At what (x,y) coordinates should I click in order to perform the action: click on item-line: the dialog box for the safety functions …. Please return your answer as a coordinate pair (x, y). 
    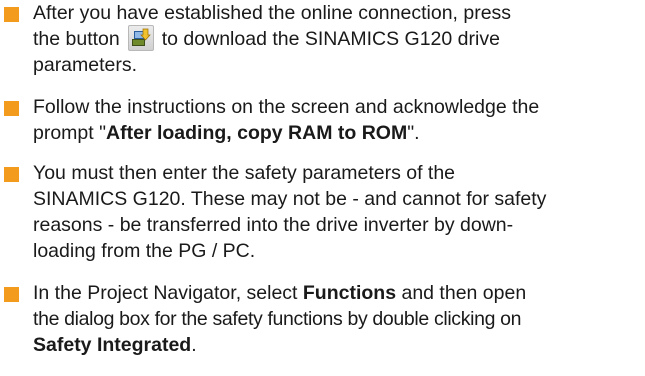
    Looking at the image, I should click on (277, 319).